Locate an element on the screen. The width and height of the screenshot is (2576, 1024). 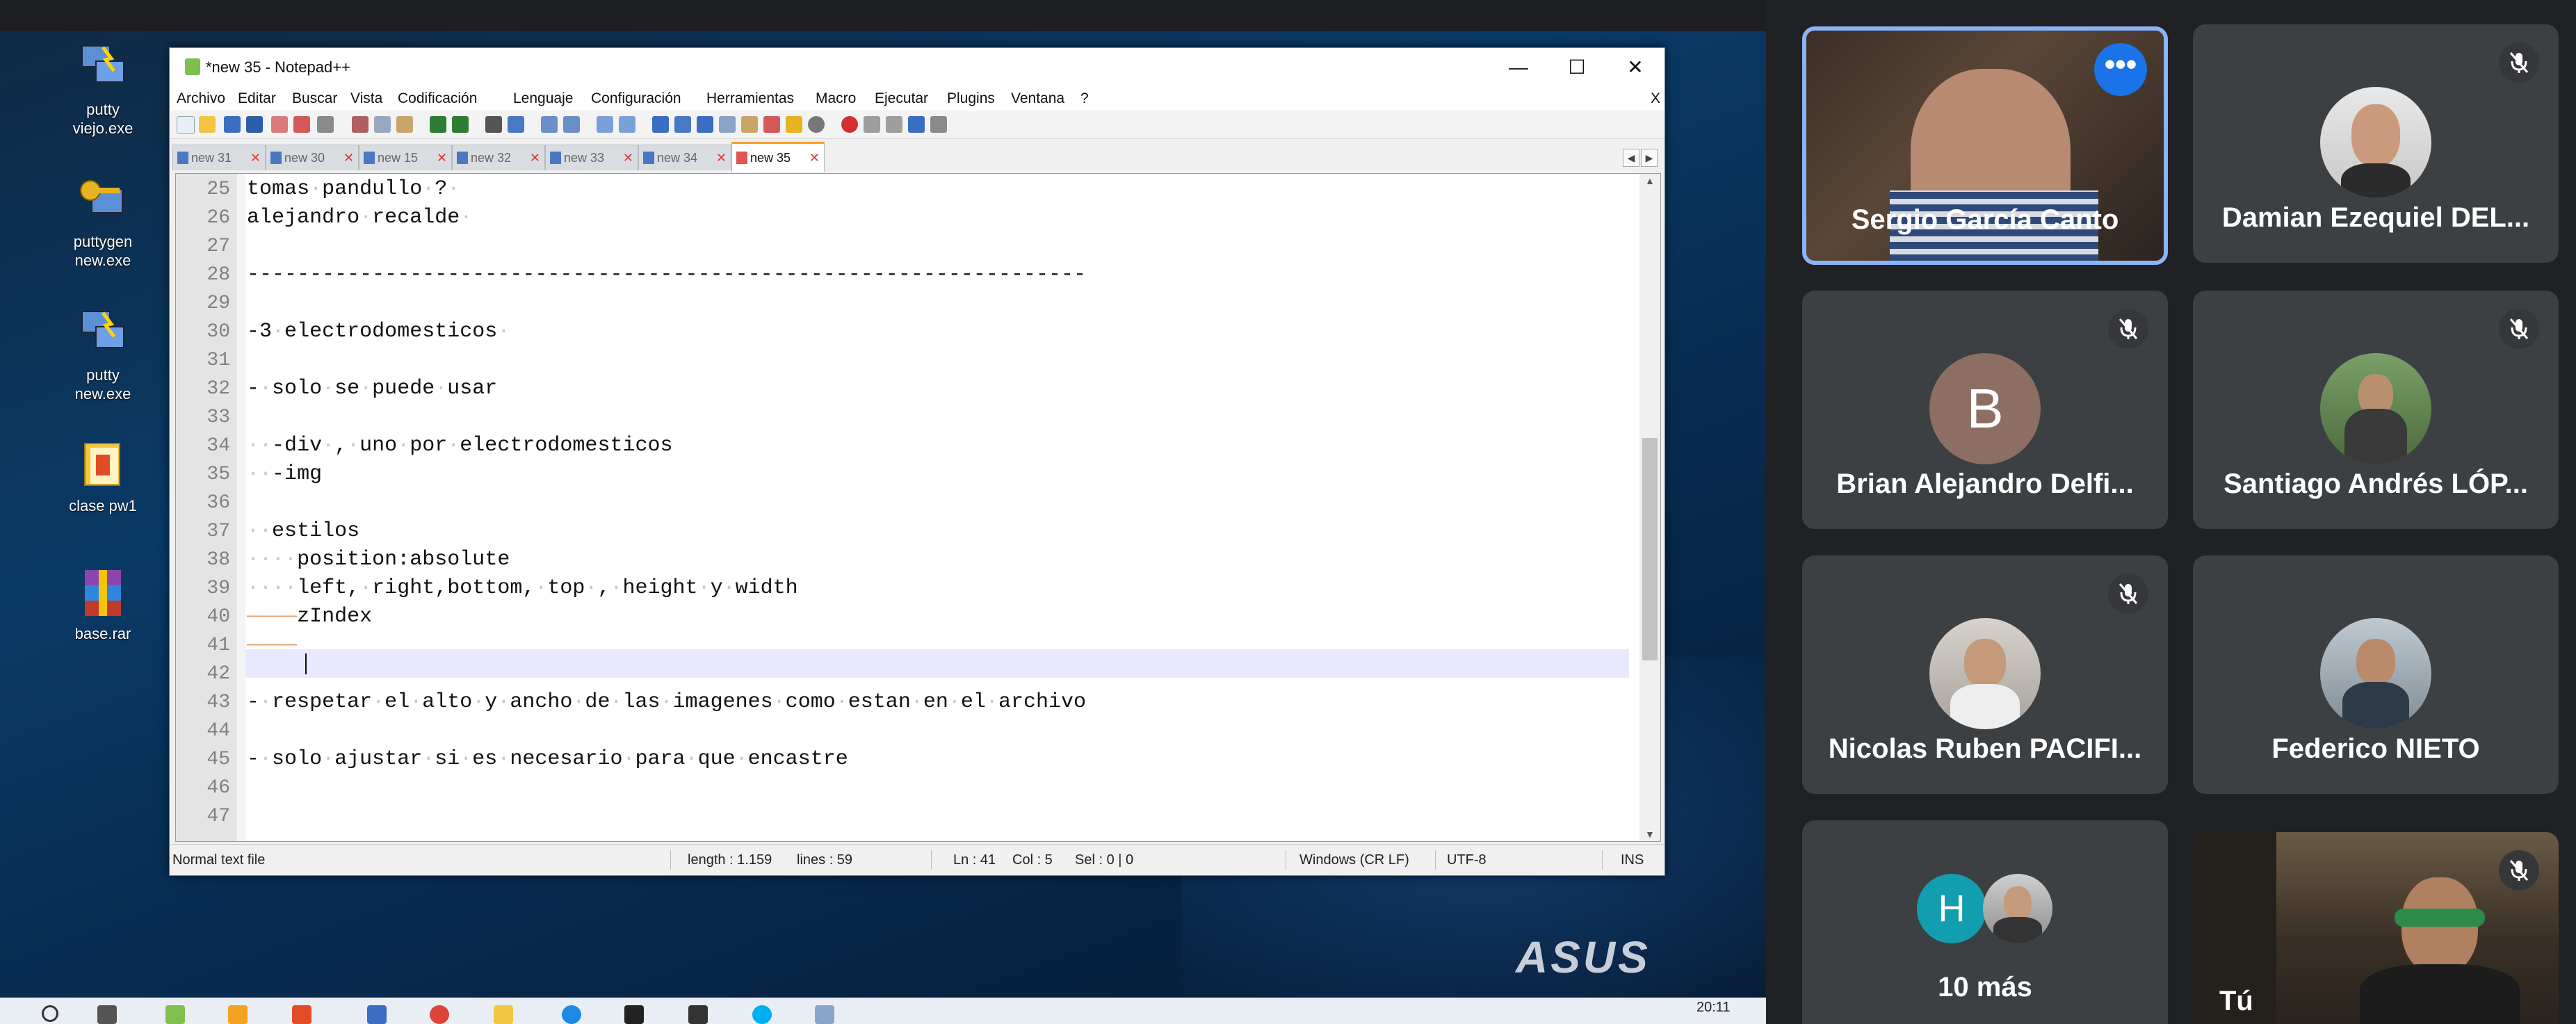
tab-new-15: new 15 ✕ is located at coordinates (405, 157).